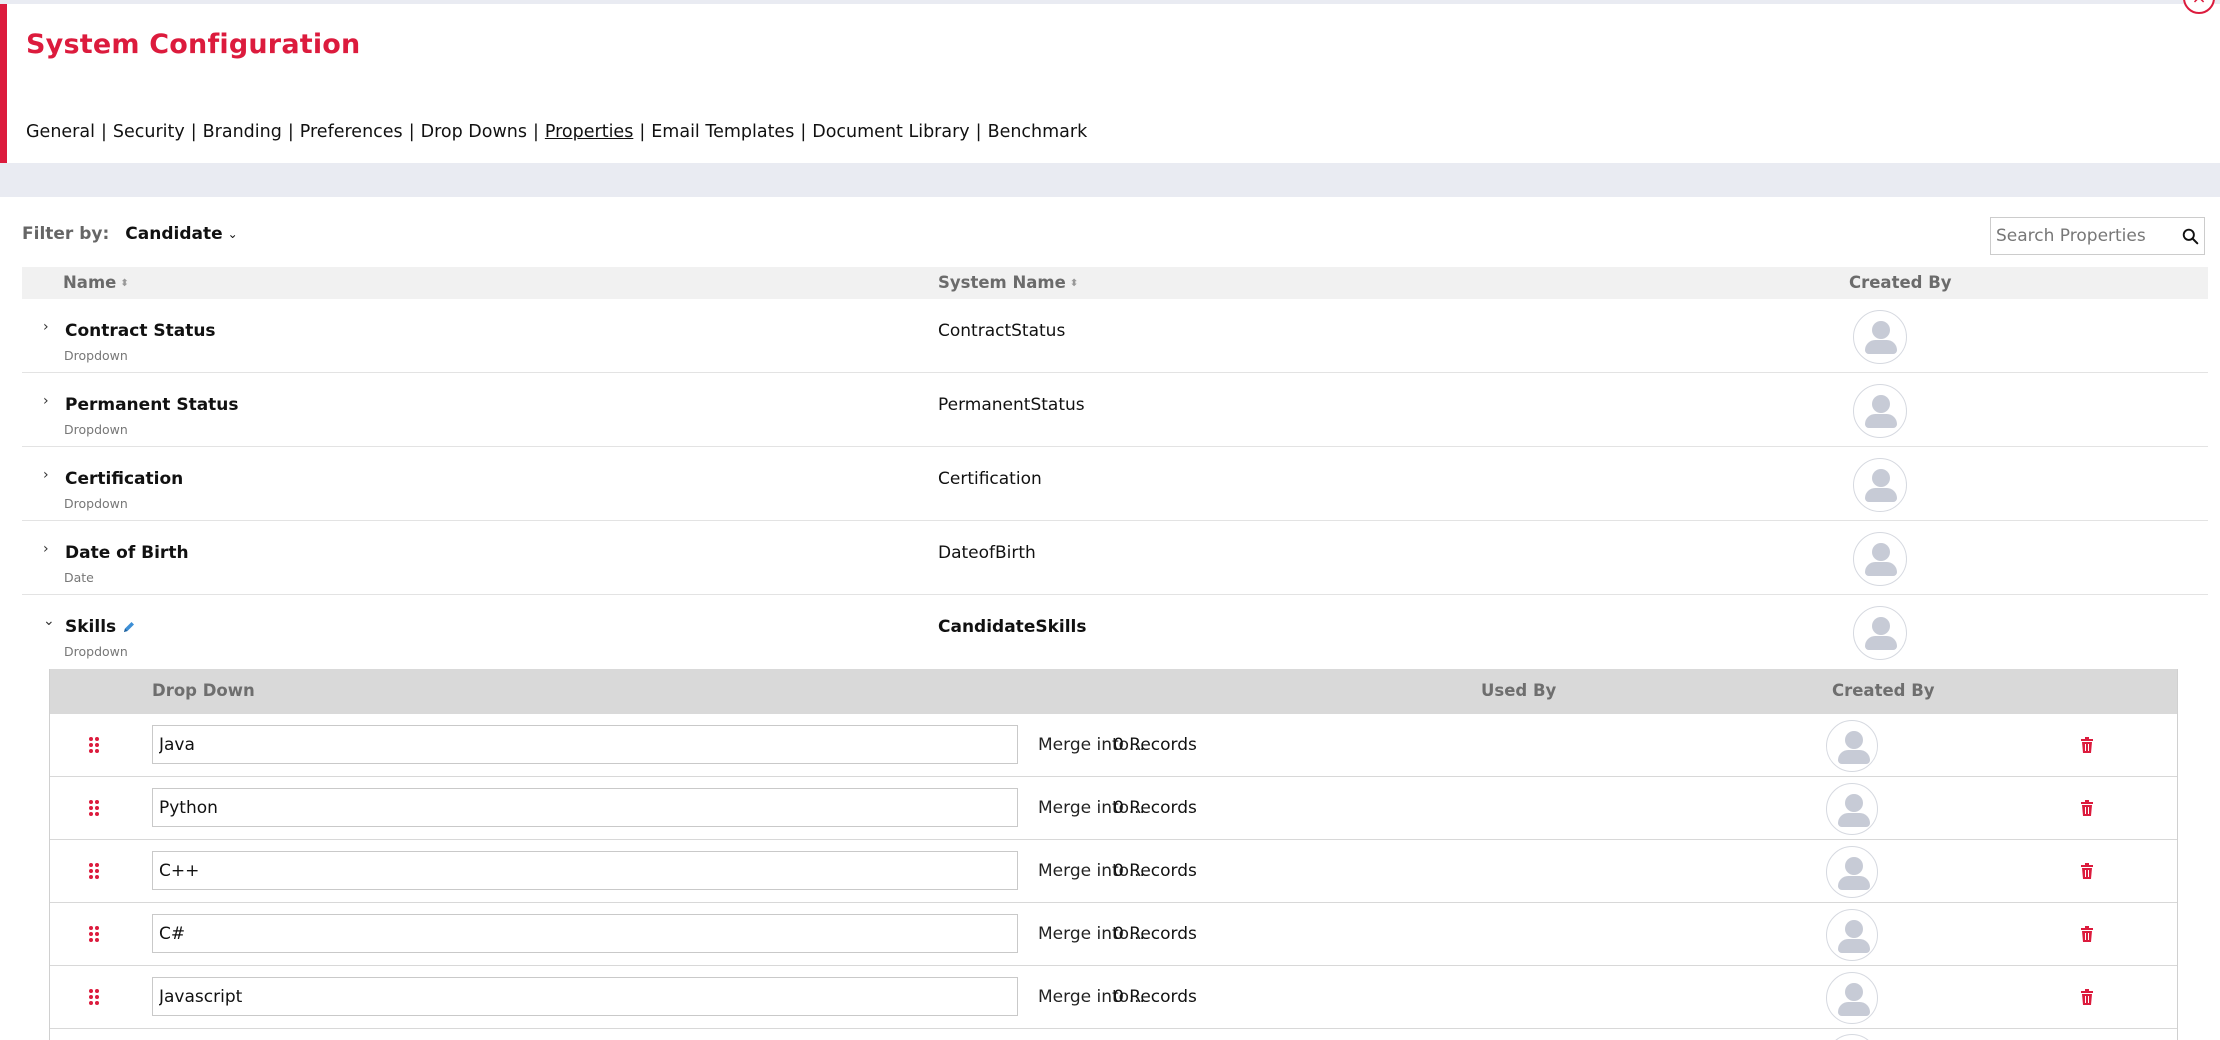  Describe the element at coordinates (1113, 691) in the screenshot. I see `dropdown-editor-header: Drop Down Used By Created By` at that location.